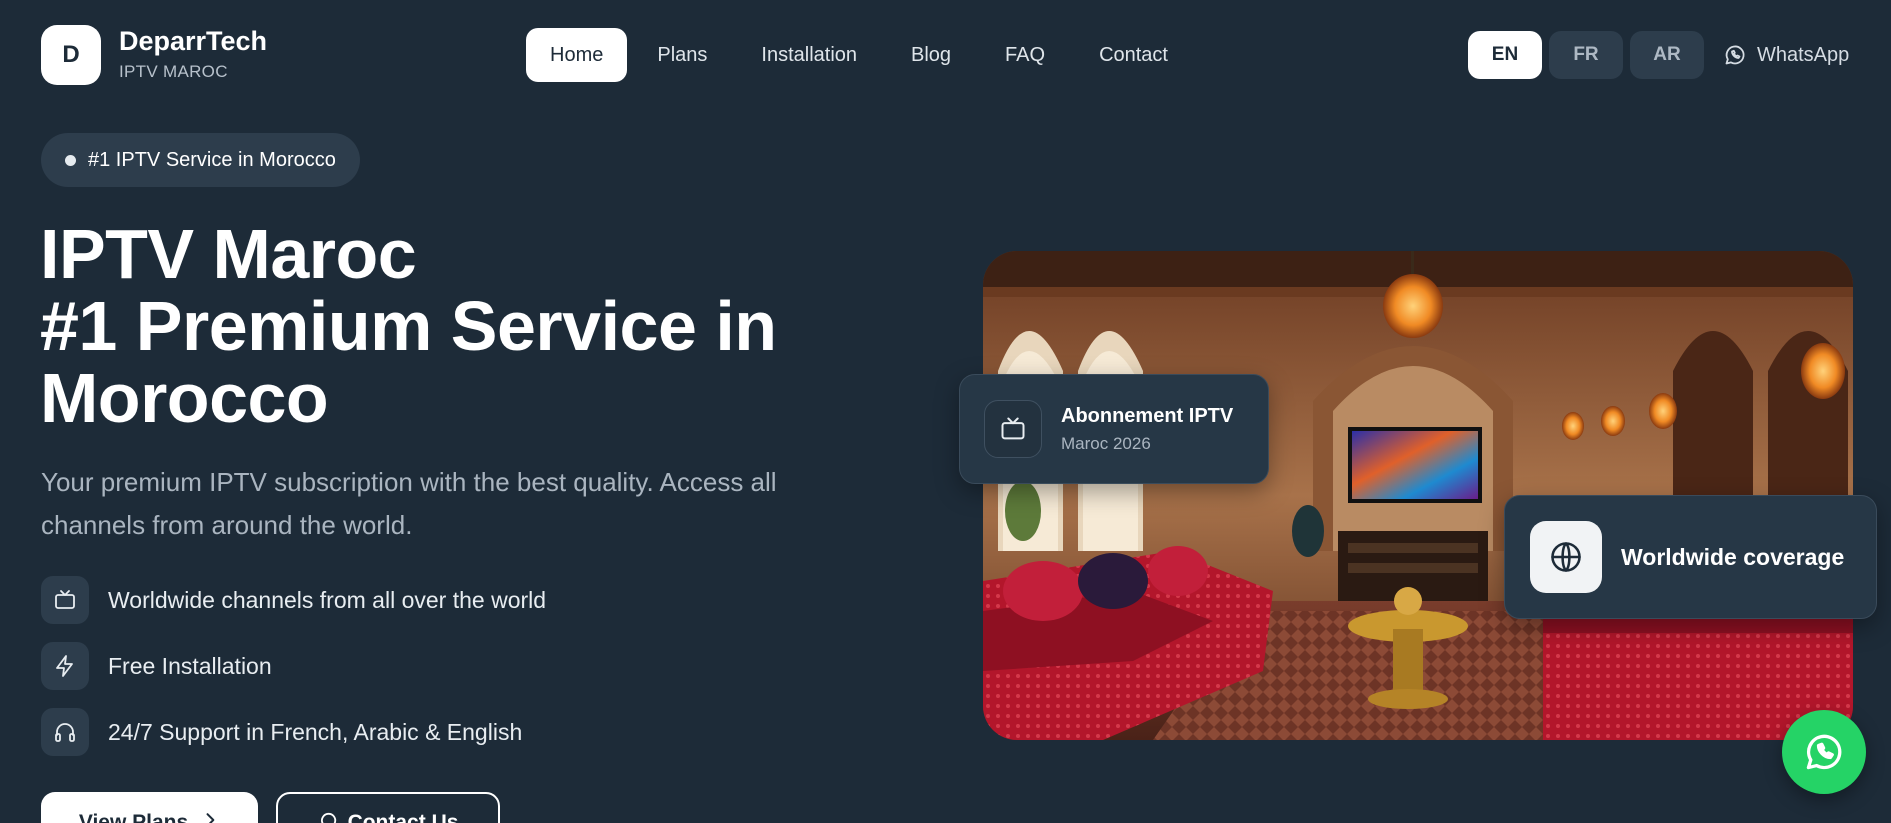  I want to click on nav-contact: Contact, so click(1133, 55).